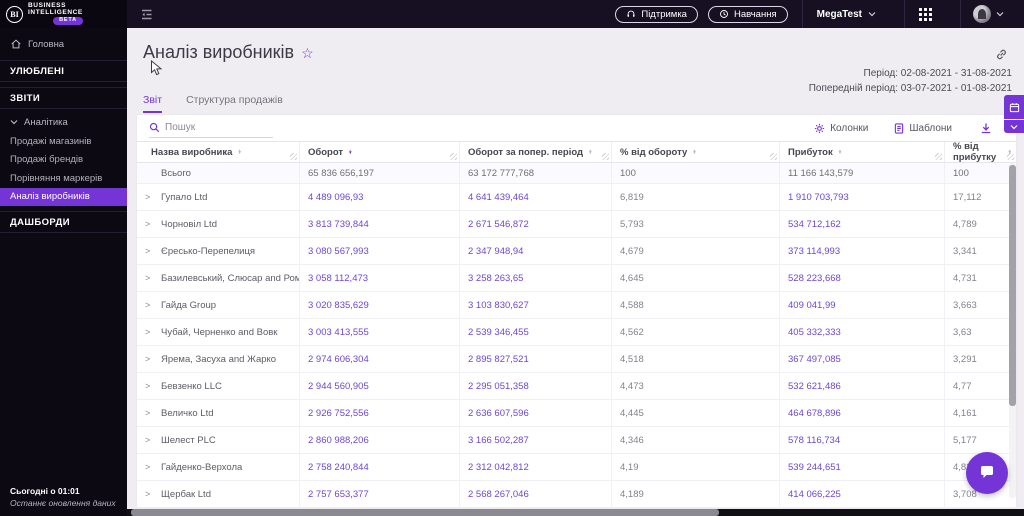  What do you see at coordinates (986, 128) in the screenshot?
I see `download-icon` at bounding box center [986, 128].